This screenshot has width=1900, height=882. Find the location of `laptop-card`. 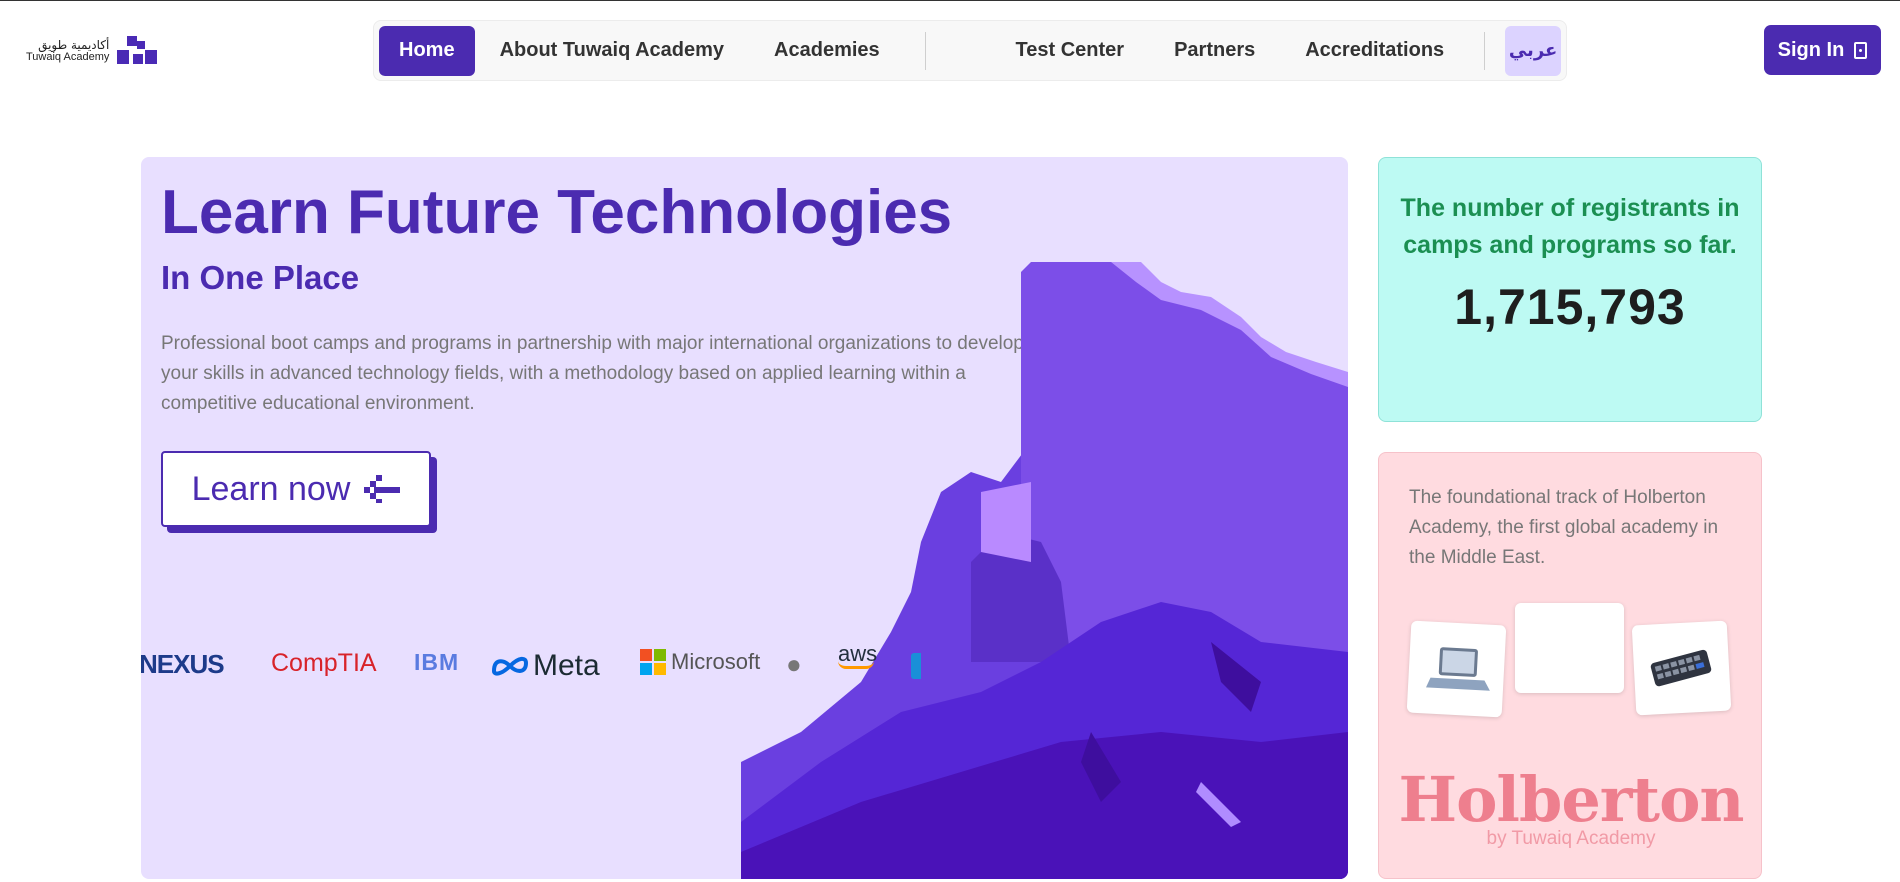

laptop-card is located at coordinates (1456, 669).